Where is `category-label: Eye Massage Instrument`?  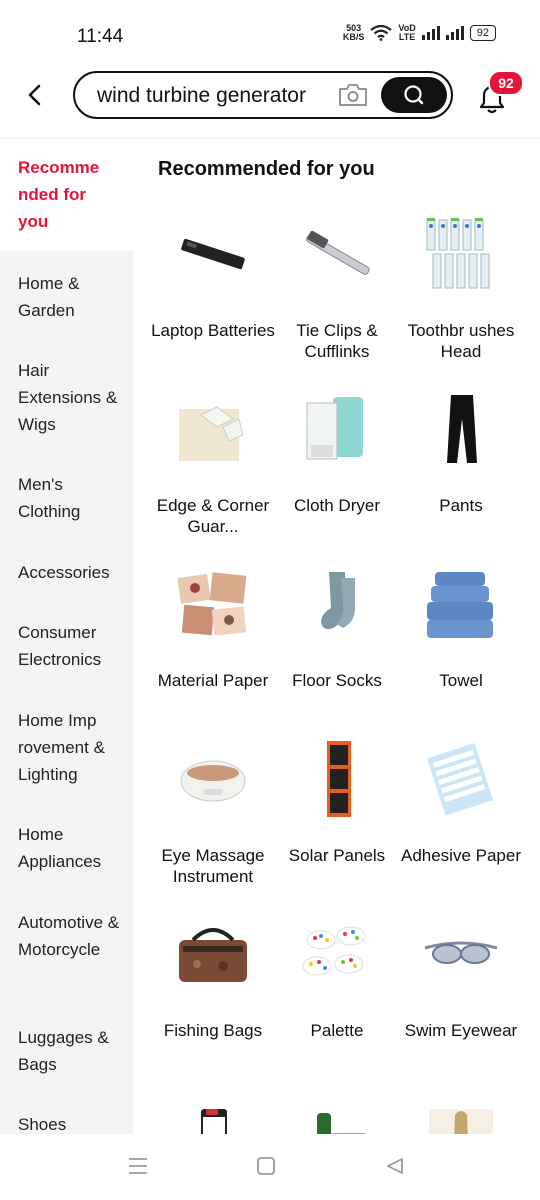
category-label: Eye Massage Instrument is located at coordinates (213, 866).